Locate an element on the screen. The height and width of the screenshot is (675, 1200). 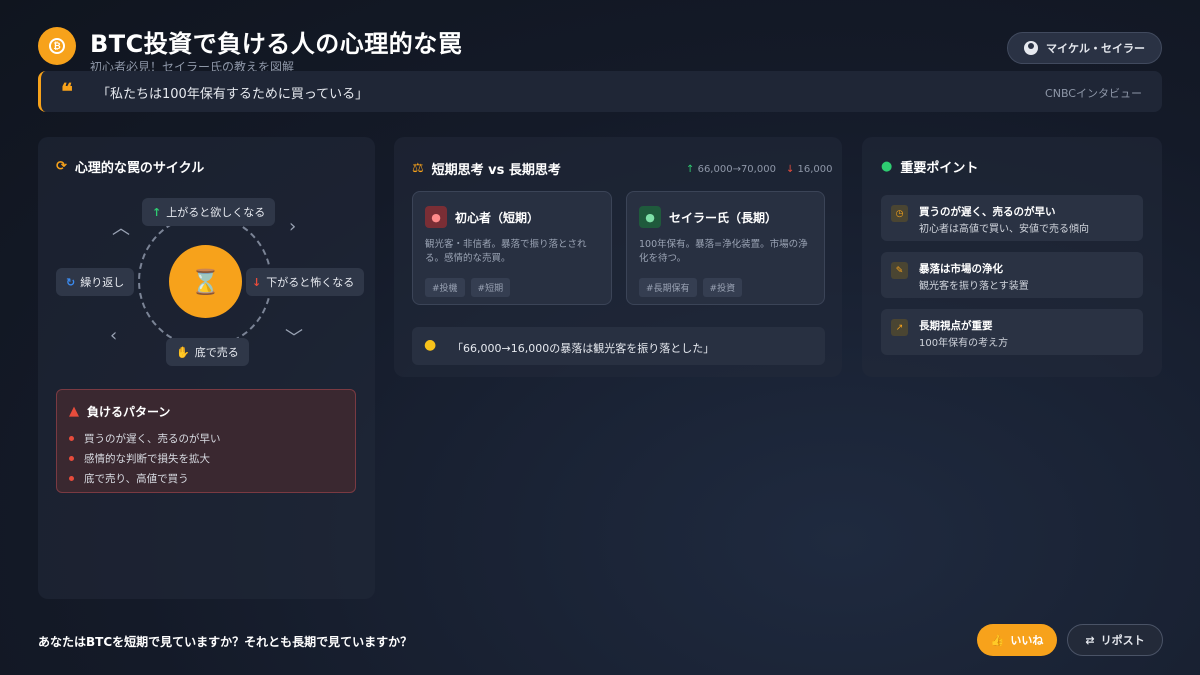
thumbs-up-icon: 👍 is located at coordinates (997, 640).